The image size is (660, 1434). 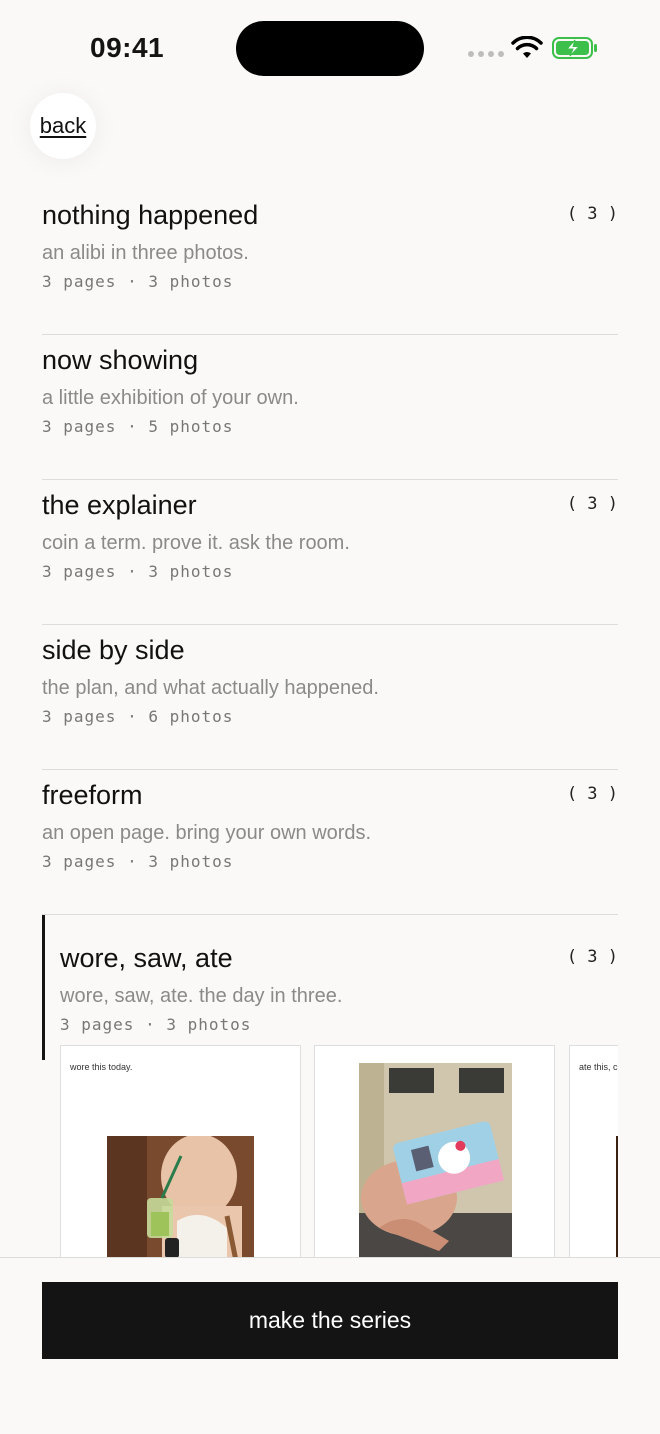 What do you see at coordinates (119, 505) in the screenshot?
I see `series-title: the explainer` at bounding box center [119, 505].